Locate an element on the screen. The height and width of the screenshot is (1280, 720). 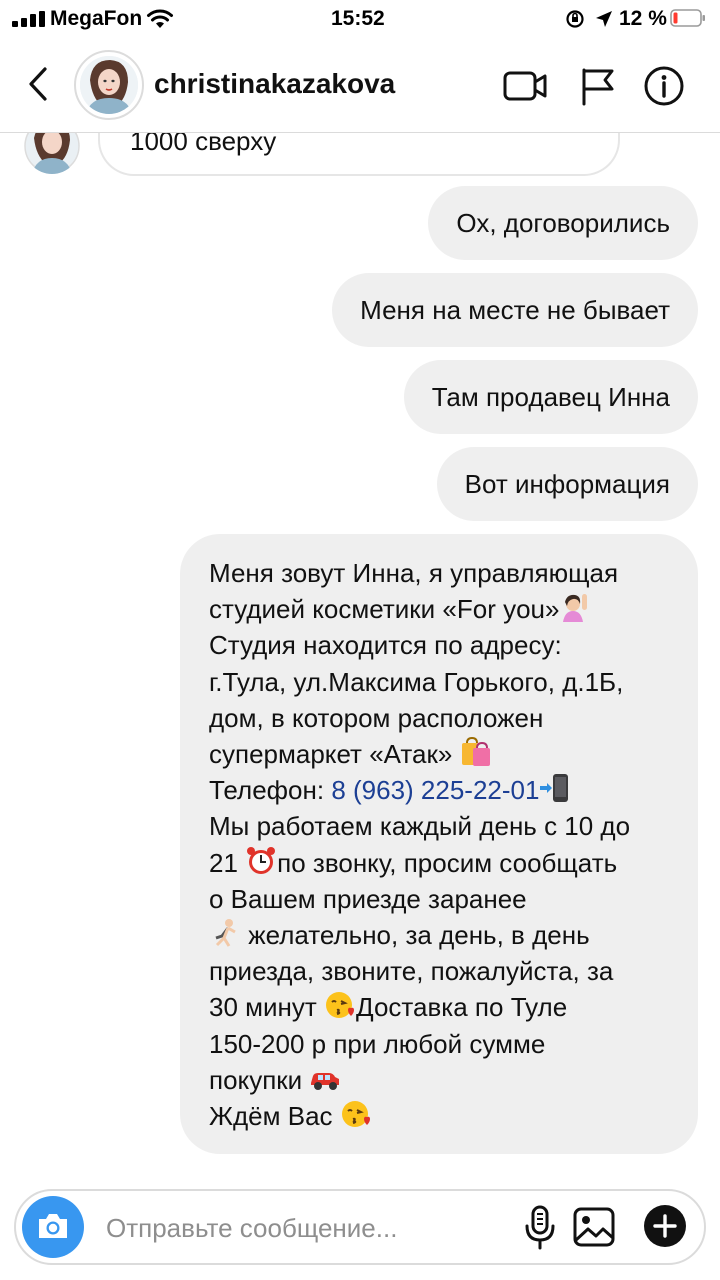
orientation-lock-icon is located at coordinates (575, 19).